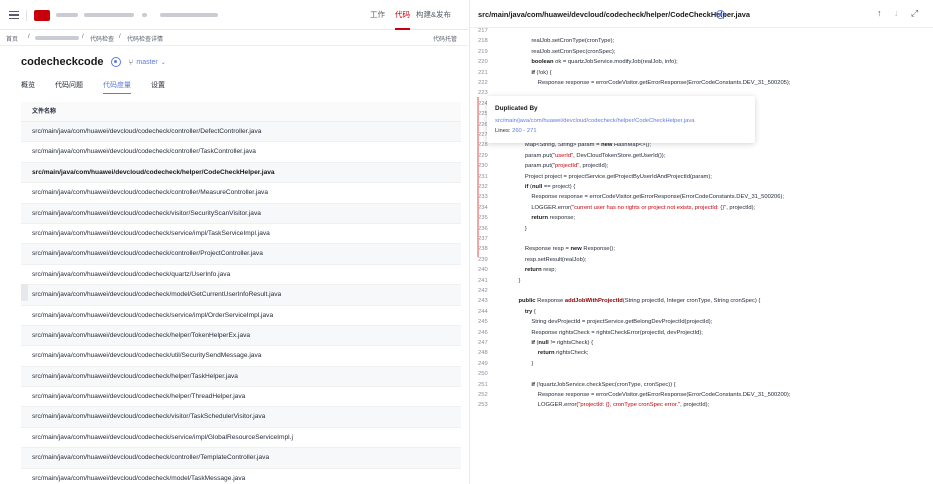  I want to click on repo-tabs: 概览 代码问题 代码度量 设置, so click(103, 87).